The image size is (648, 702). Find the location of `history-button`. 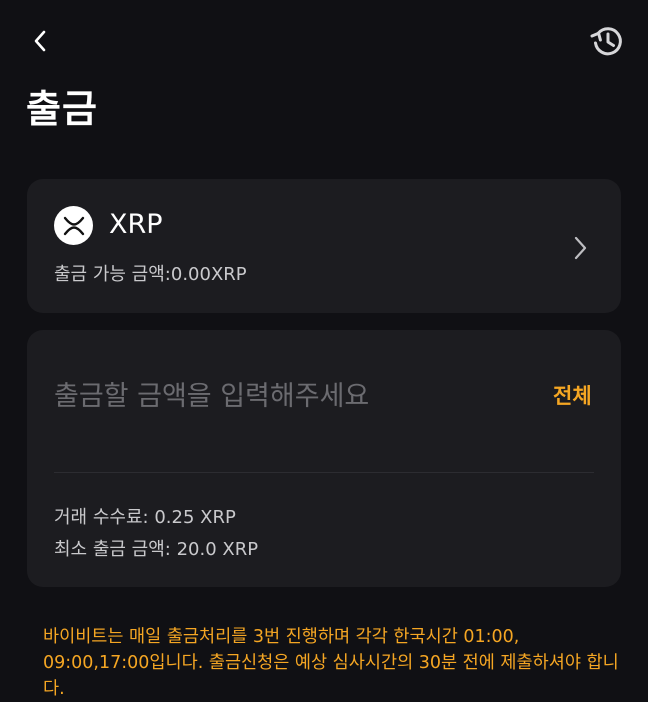

history-button is located at coordinates (607, 41).